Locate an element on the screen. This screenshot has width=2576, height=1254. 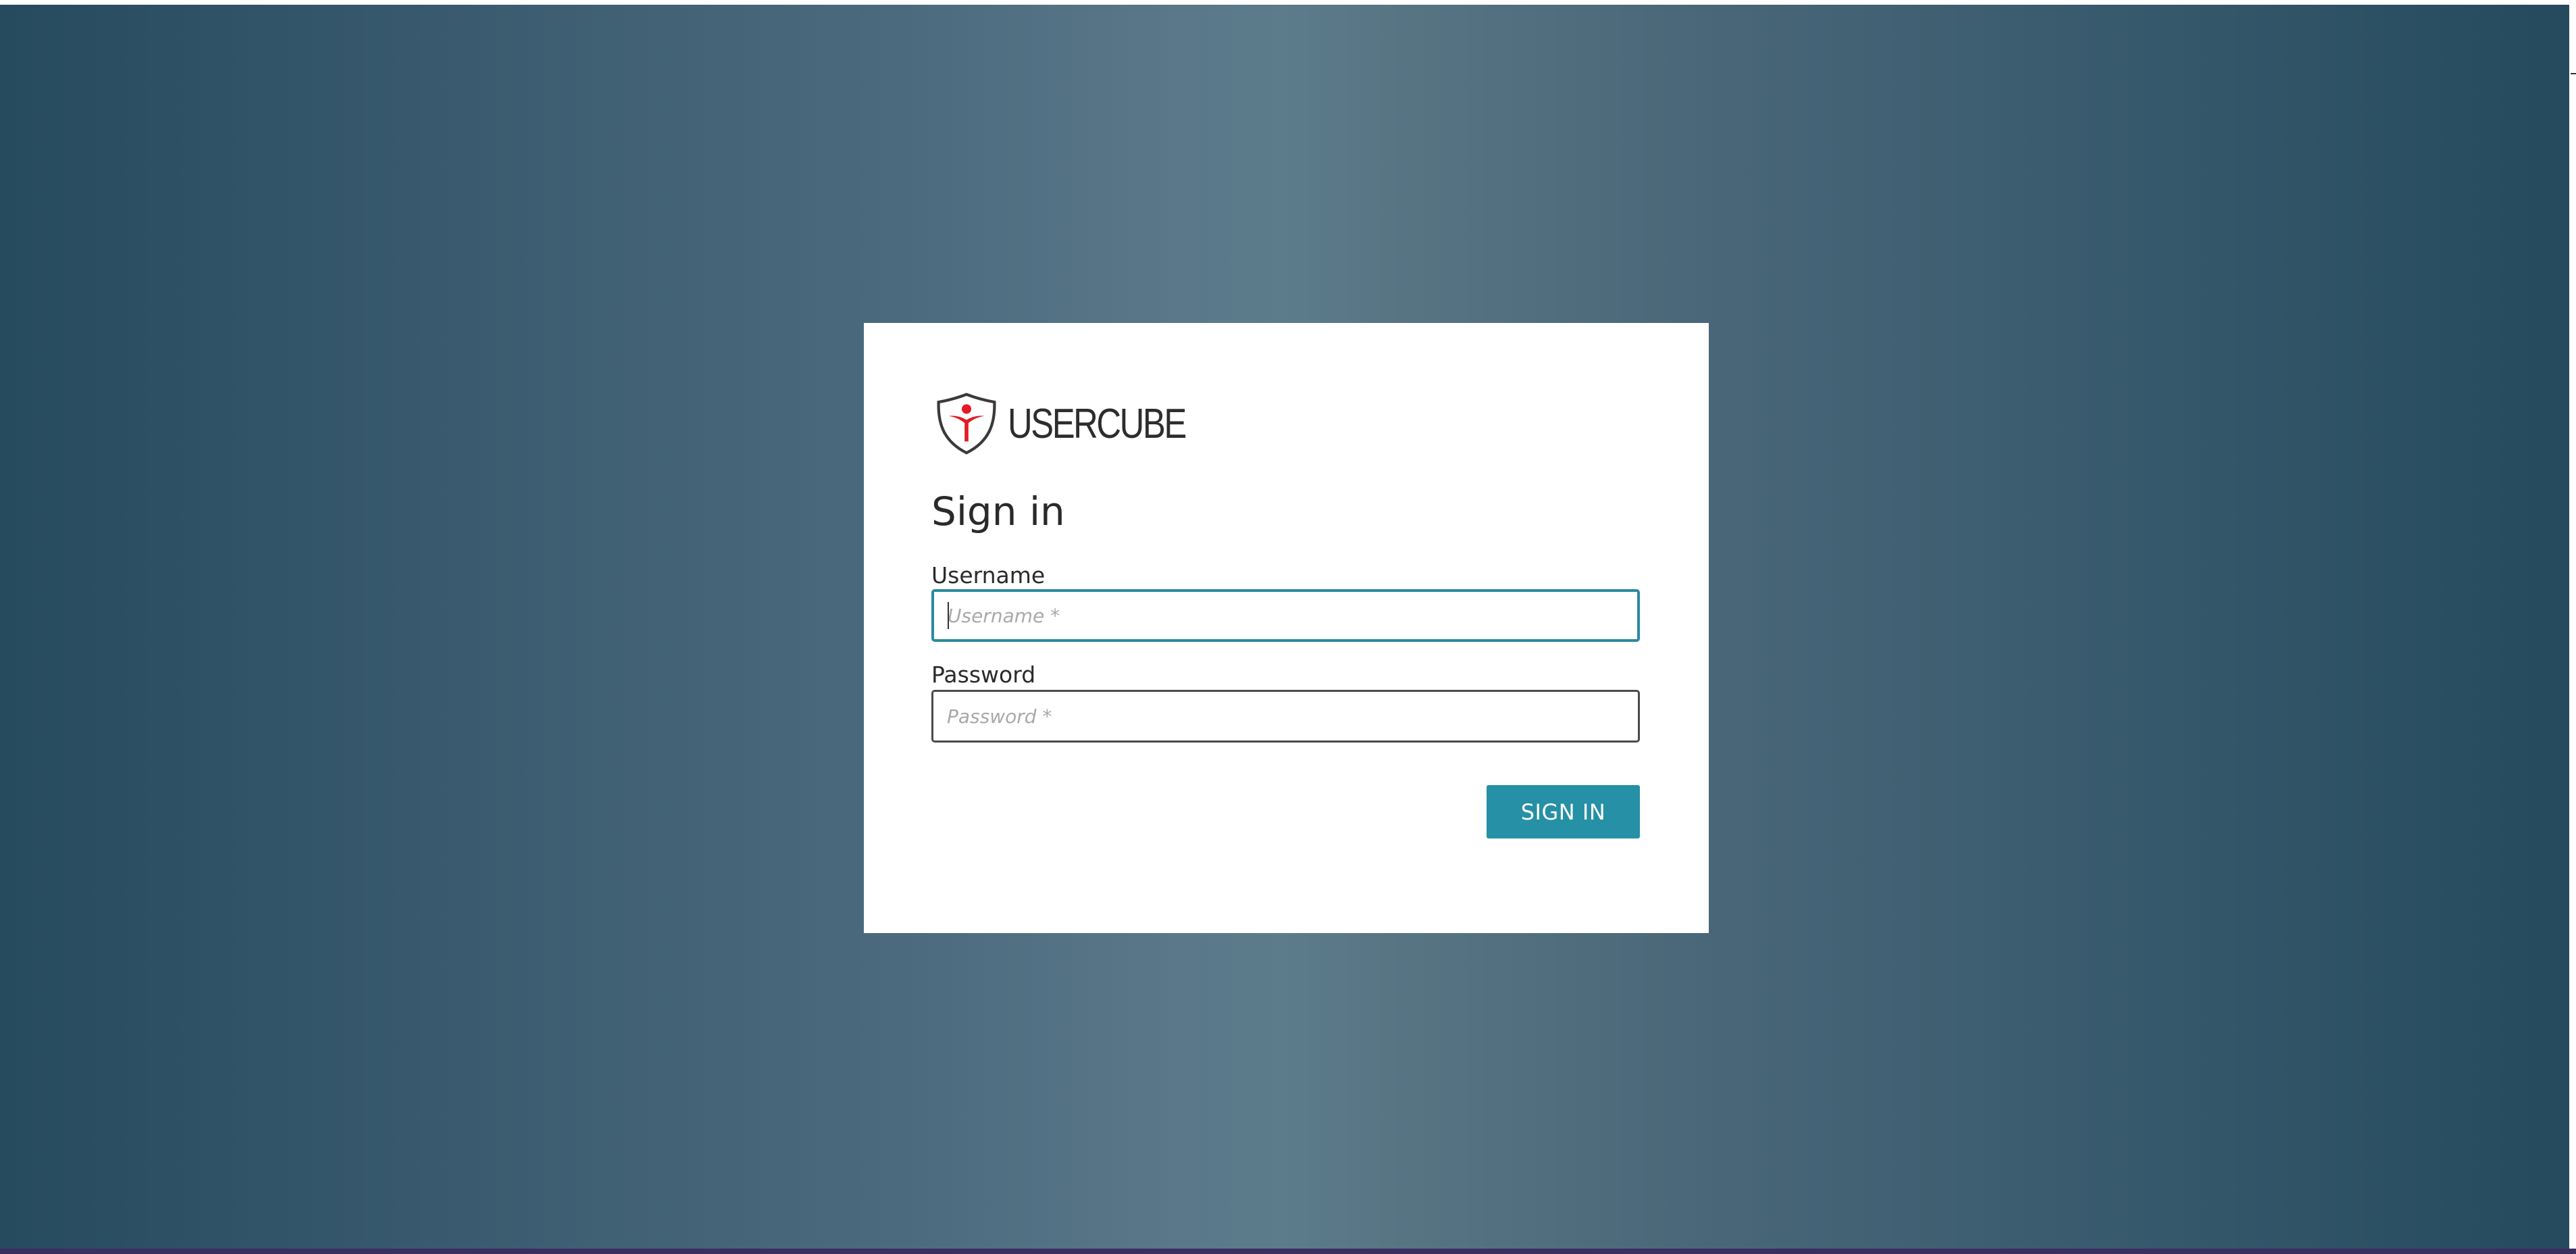
username-label: Username is located at coordinates (988, 575).